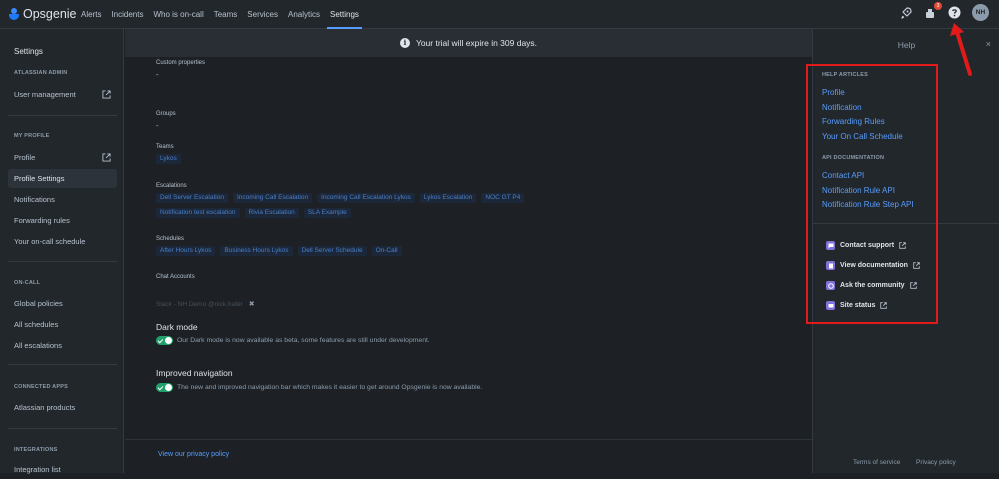 This screenshot has height=479, width=999. I want to click on highlight-box, so click(872, 194).